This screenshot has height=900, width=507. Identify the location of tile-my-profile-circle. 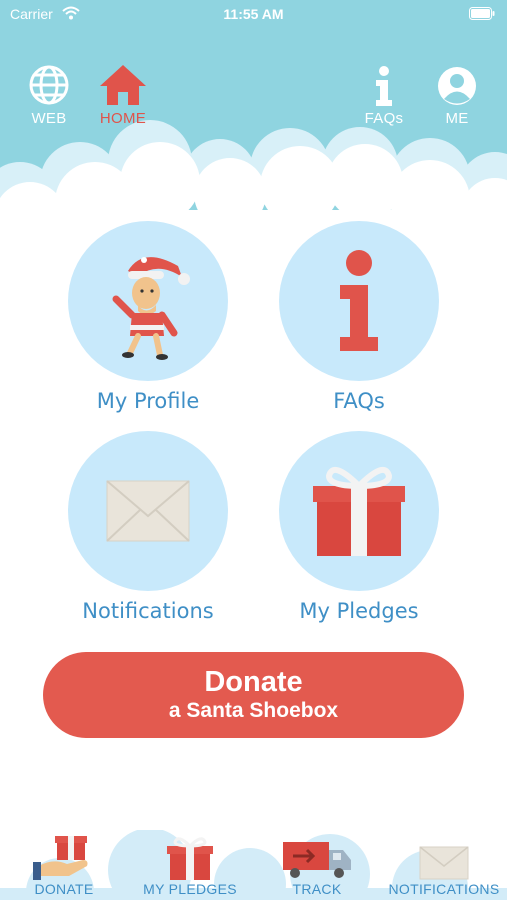
(148, 301).